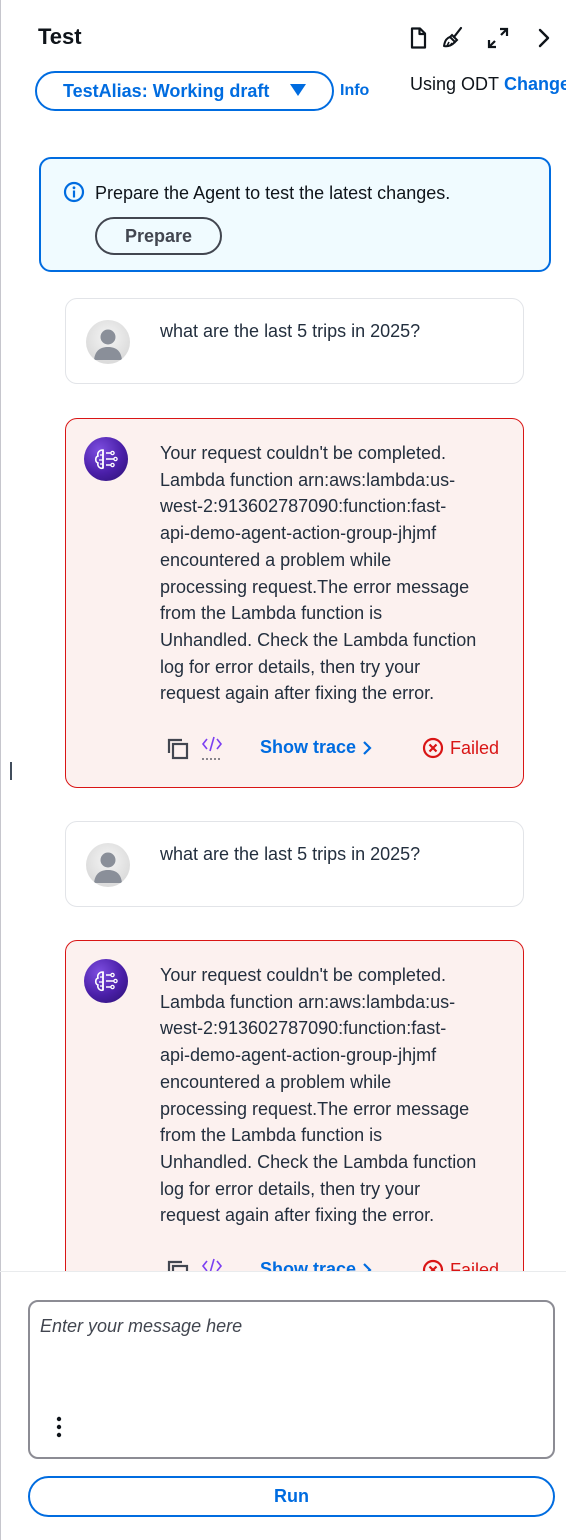 Image resolution: width=566 pixels, height=1540 pixels. Describe the element at coordinates (453, 38) in the screenshot. I see `clear-brush-icon` at that location.